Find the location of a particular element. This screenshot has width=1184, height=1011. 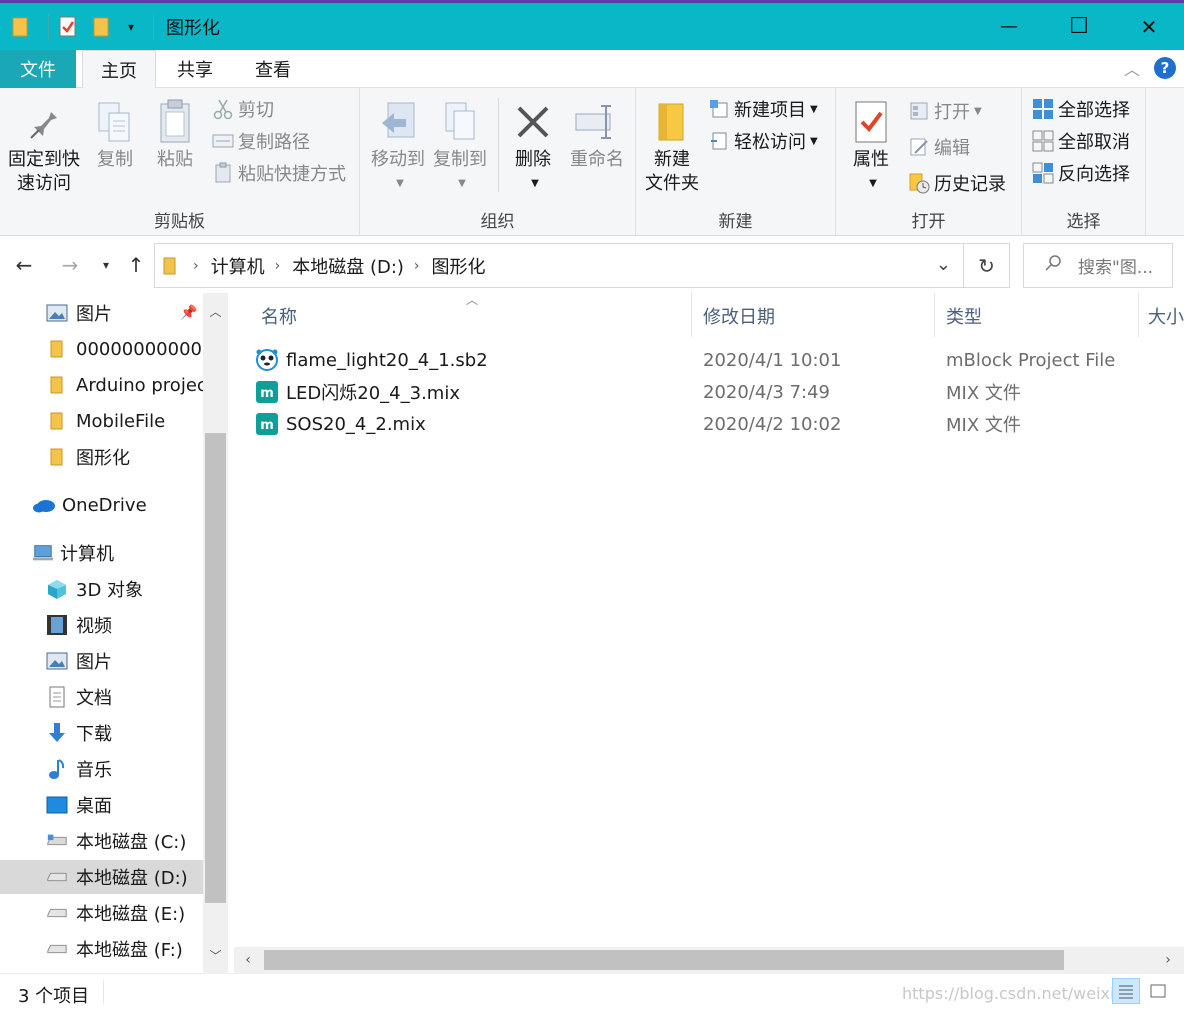

new-folder-button: 新建 文件夹 is located at coordinates (672, 146).